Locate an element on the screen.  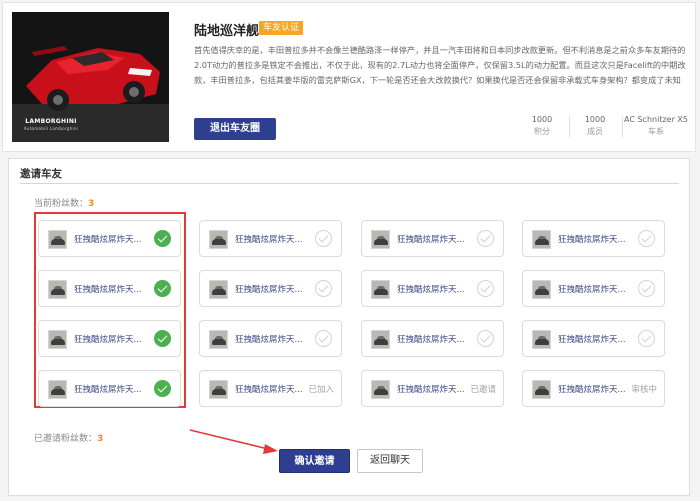
stat-members: 1000 成员 is located at coordinates (595, 125).